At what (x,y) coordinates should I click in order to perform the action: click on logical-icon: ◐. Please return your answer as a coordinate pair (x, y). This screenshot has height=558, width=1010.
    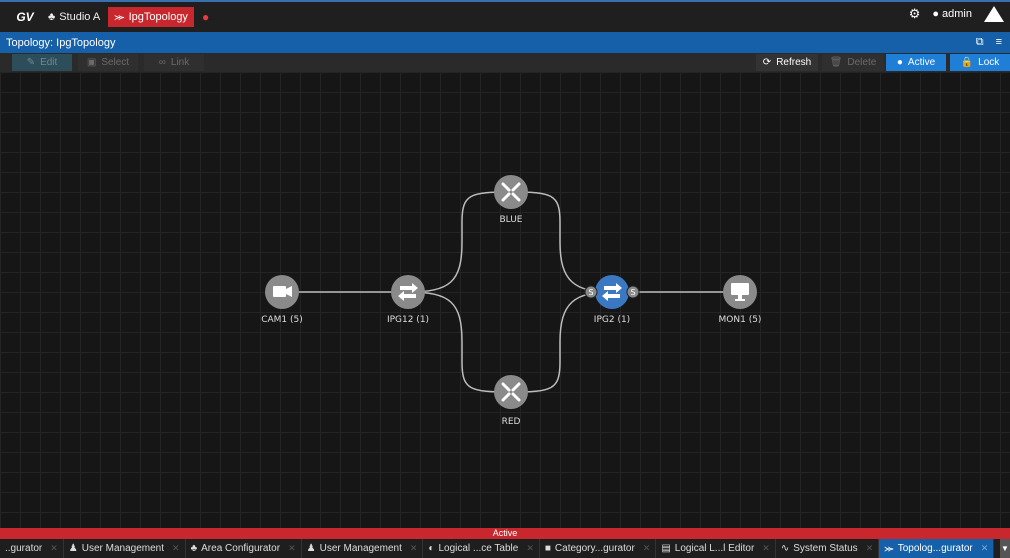
    Looking at the image, I should click on (431, 548).